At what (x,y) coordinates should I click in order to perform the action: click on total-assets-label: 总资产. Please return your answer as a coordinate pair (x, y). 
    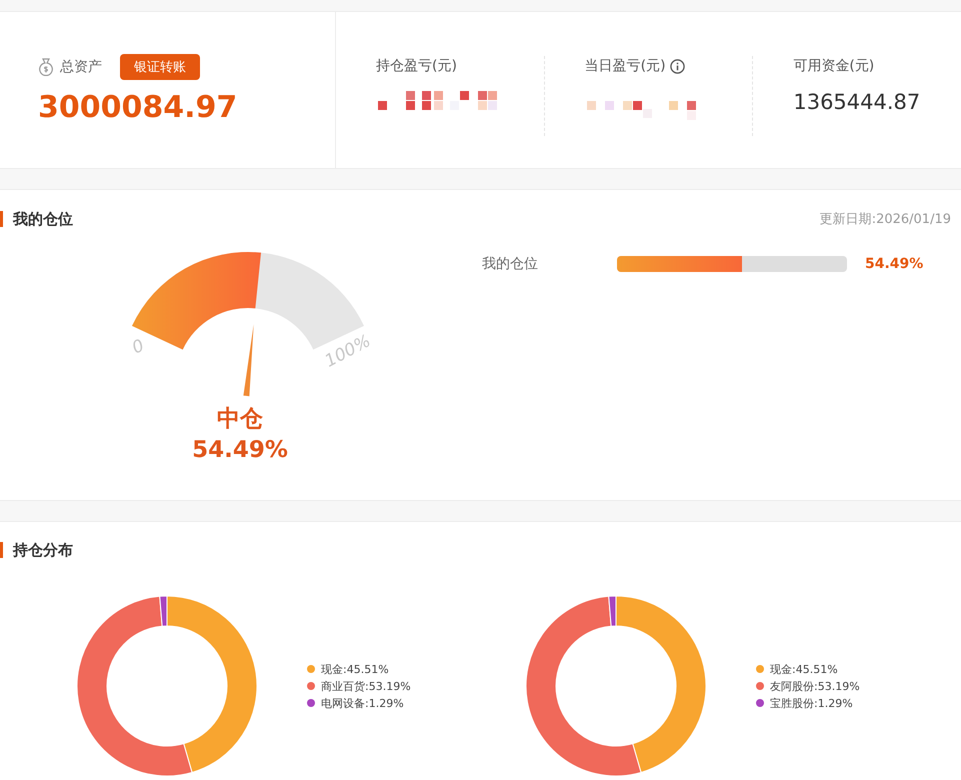
    Looking at the image, I should click on (81, 67).